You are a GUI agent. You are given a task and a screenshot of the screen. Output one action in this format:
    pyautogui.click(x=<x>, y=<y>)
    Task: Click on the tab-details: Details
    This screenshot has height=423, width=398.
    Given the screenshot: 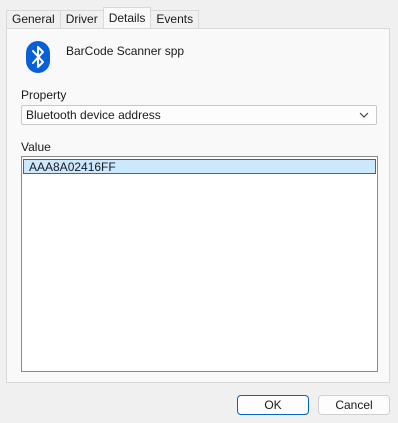 What is the action you would take?
    pyautogui.click(x=127, y=17)
    